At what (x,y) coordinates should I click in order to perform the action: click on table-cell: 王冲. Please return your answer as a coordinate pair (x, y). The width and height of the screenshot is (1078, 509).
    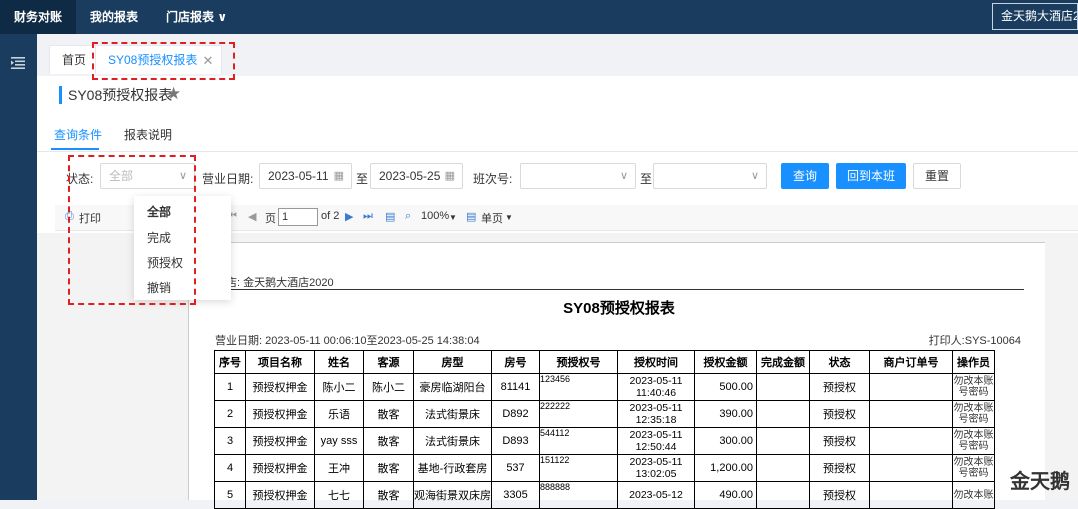
    Looking at the image, I should click on (339, 468).